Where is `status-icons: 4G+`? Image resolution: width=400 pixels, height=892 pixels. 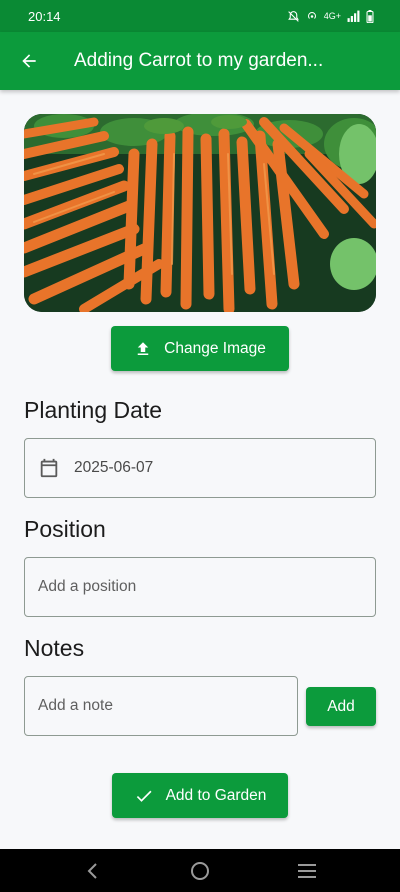 status-icons: 4G+ is located at coordinates (330, 16).